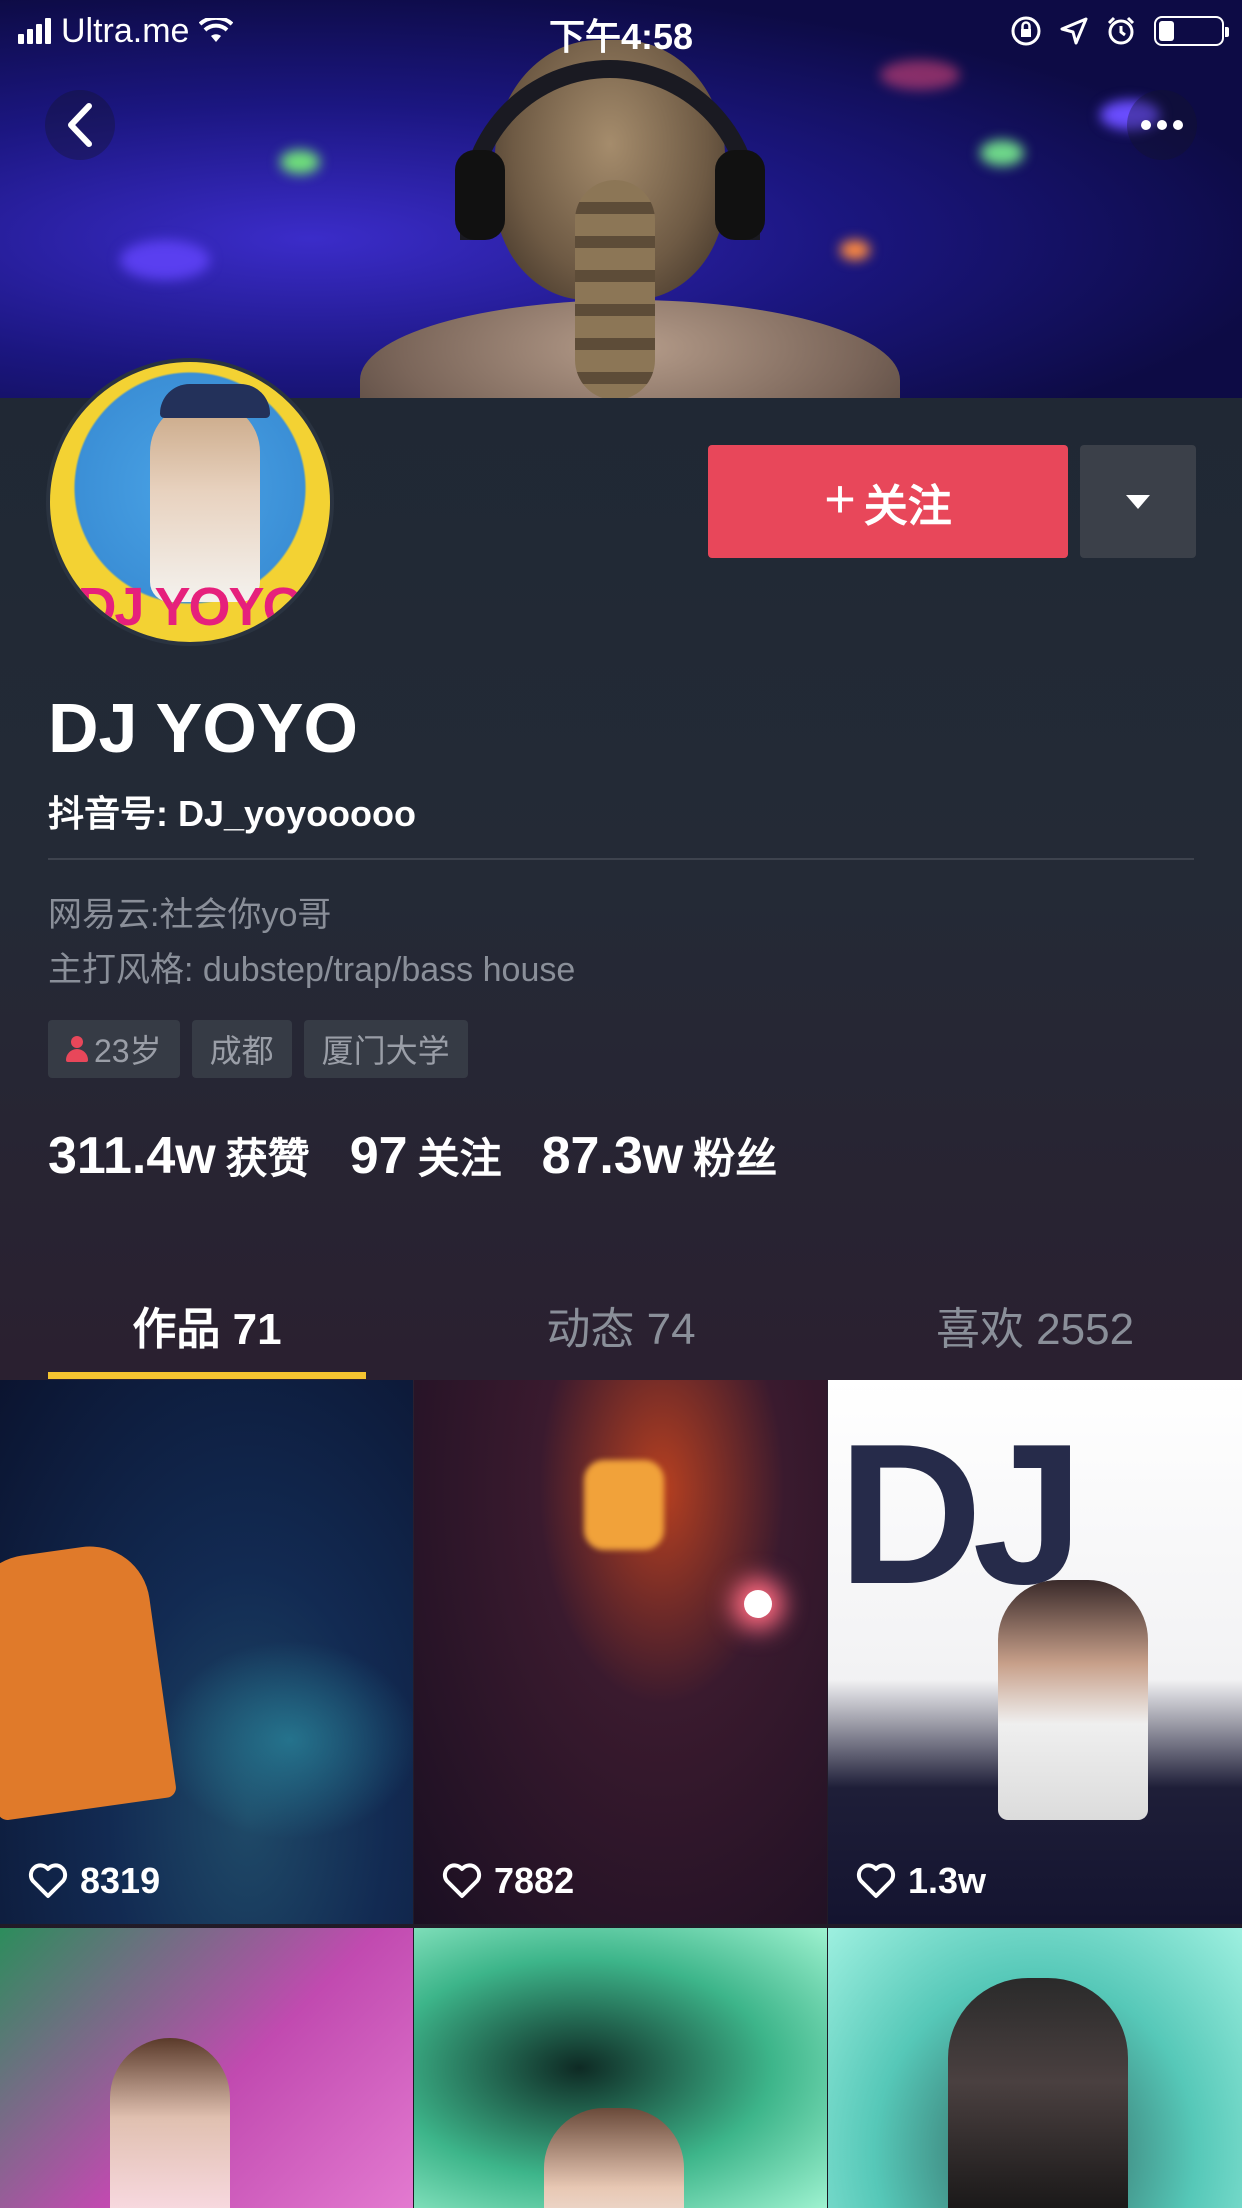 The image size is (1242, 2208). What do you see at coordinates (190, 607) in the screenshot?
I see `avatar-text: DJ YOYO` at bounding box center [190, 607].